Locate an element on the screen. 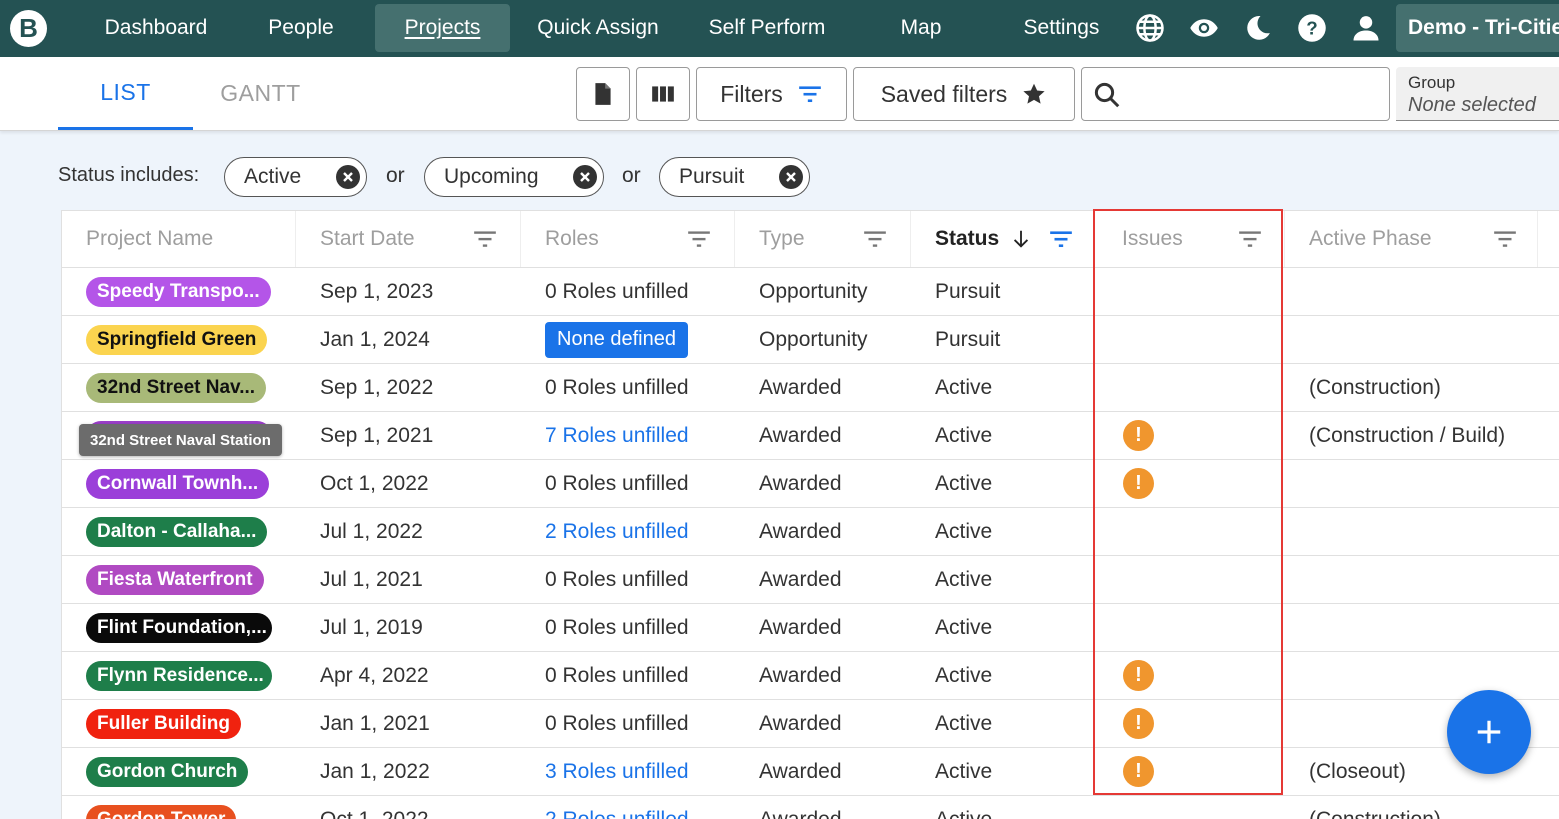 The width and height of the screenshot is (1559, 819). moon-icon is located at coordinates (1258, 28).